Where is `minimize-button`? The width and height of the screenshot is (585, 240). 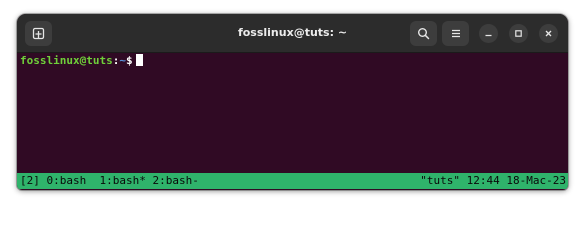
minimize-button is located at coordinates (488, 33).